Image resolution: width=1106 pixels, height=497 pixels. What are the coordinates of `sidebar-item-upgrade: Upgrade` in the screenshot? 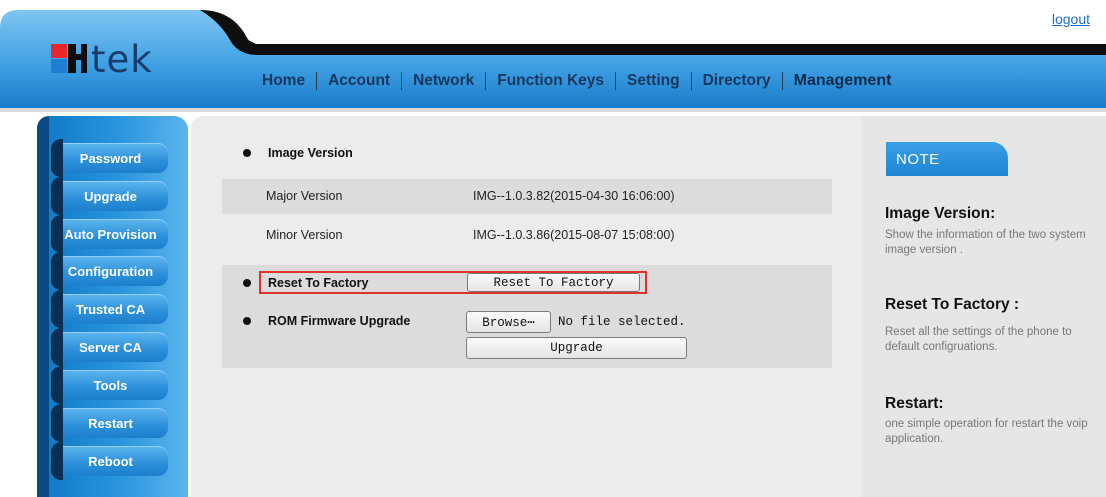 It's located at (109, 196).